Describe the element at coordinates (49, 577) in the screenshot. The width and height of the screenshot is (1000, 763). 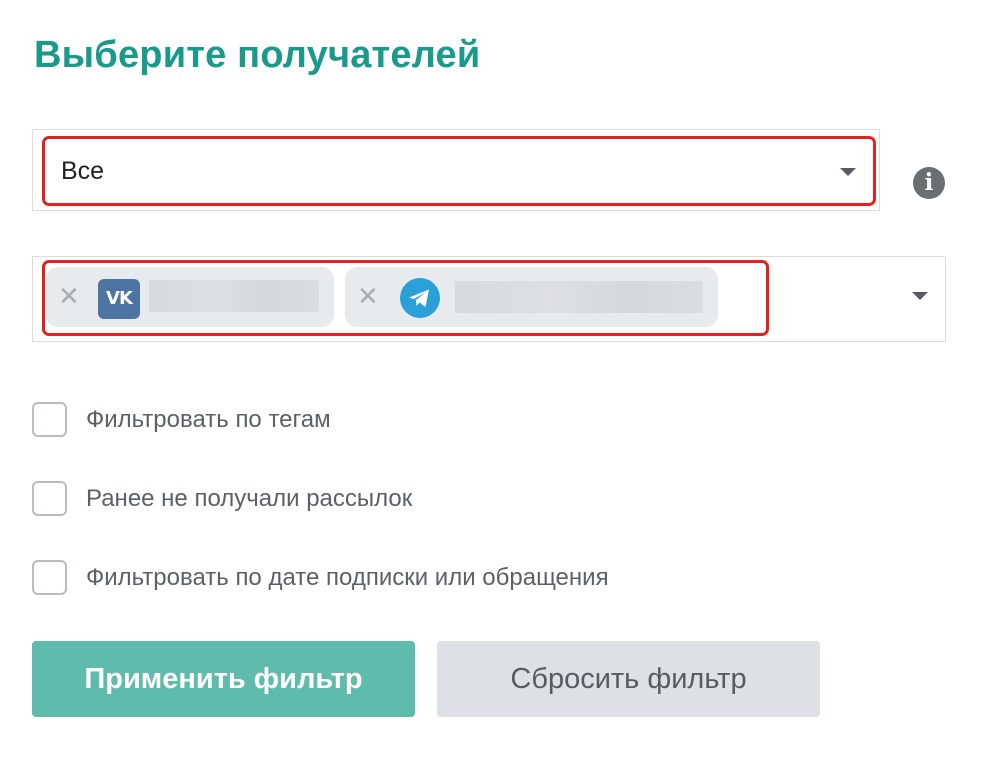
I see `filter-by-date-checkbox` at that location.